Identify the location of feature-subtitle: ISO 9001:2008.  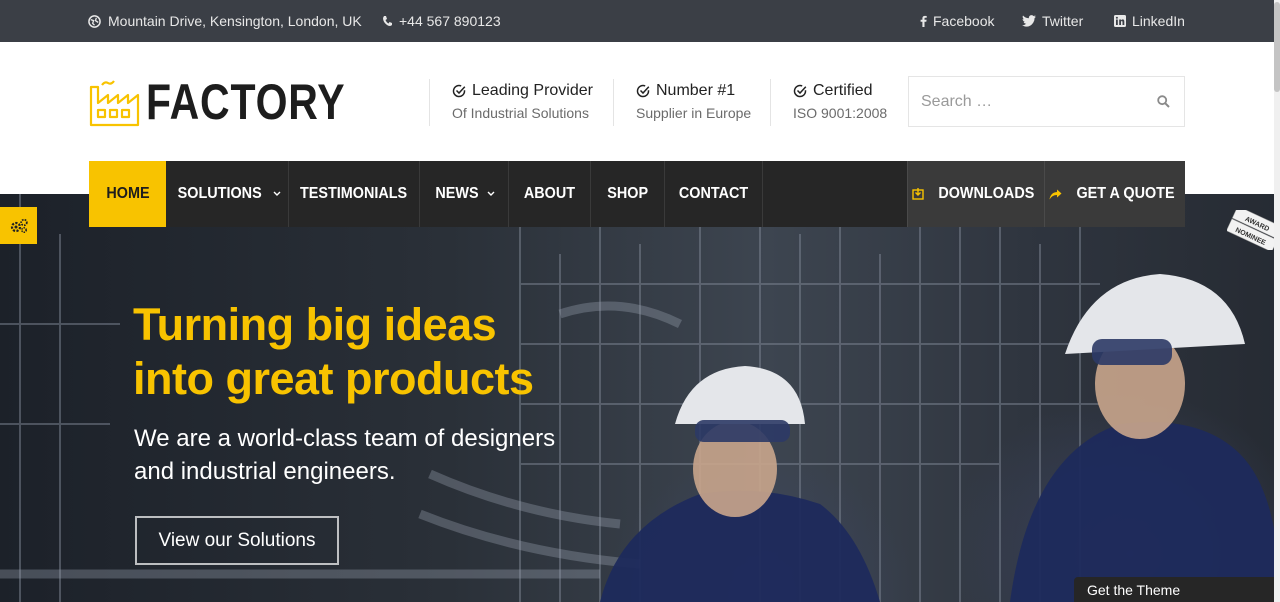
(840, 113).